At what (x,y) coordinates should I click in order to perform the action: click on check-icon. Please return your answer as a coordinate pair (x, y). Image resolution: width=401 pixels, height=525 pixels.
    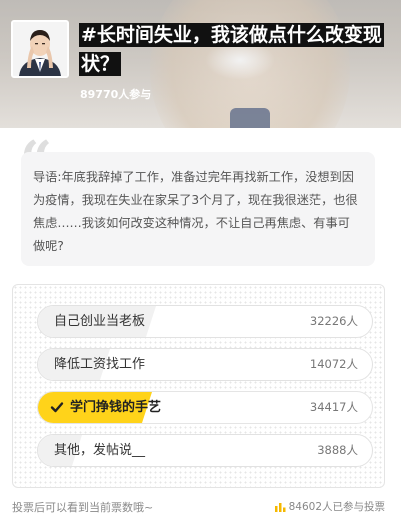
    Looking at the image, I should click on (57, 407).